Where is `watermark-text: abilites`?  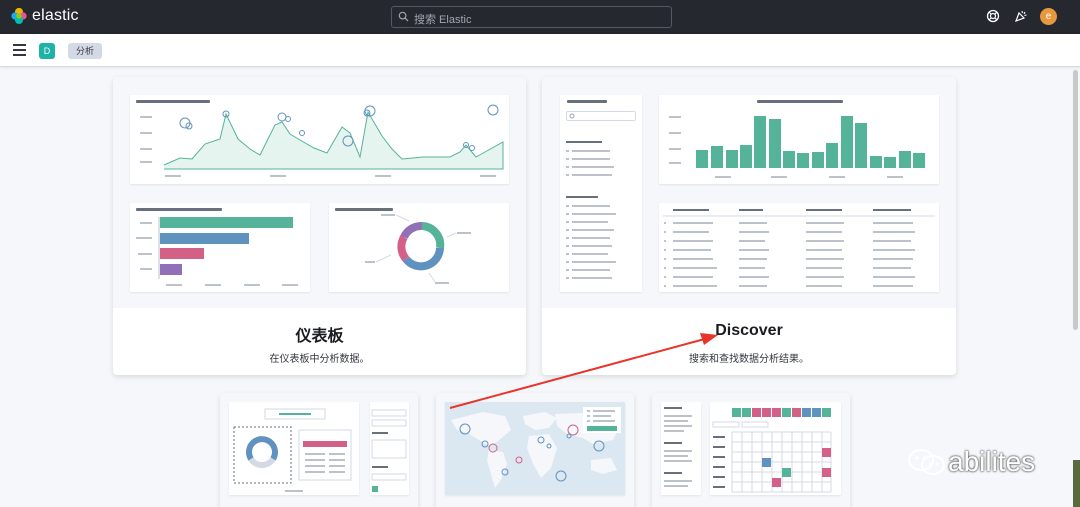
watermark-text: abilites is located at coordinates (992, 461).